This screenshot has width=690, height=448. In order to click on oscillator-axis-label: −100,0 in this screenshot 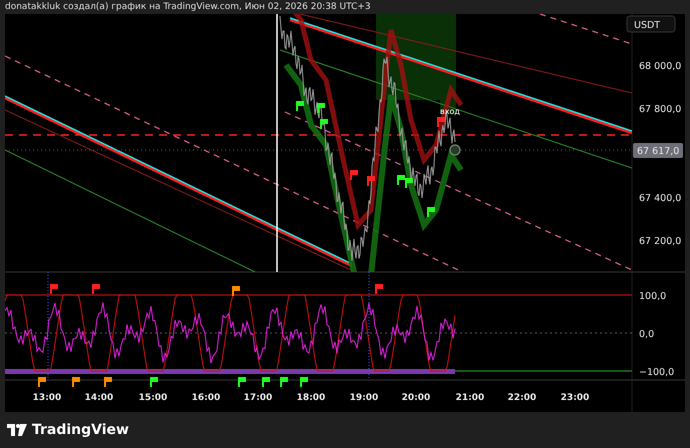, I will do `click(656, 372)`.